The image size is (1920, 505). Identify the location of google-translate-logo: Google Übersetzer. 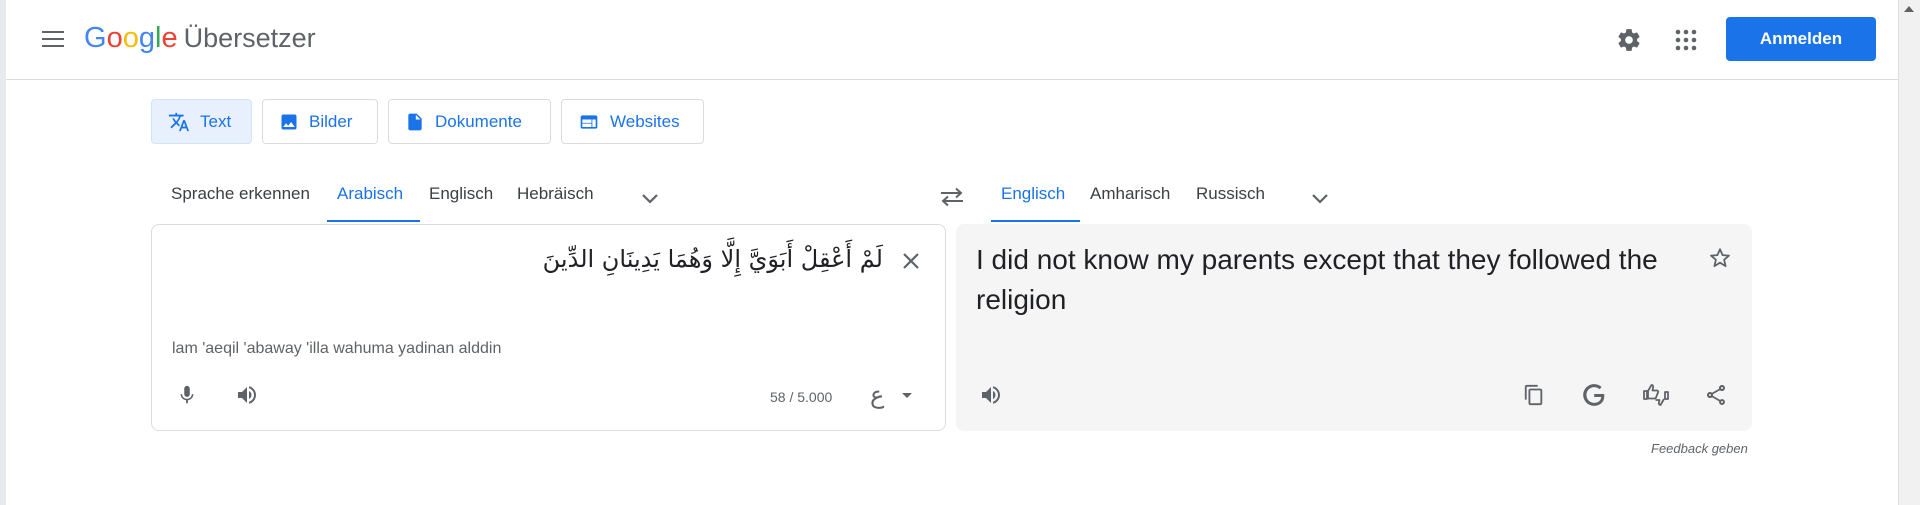
(200, 38).